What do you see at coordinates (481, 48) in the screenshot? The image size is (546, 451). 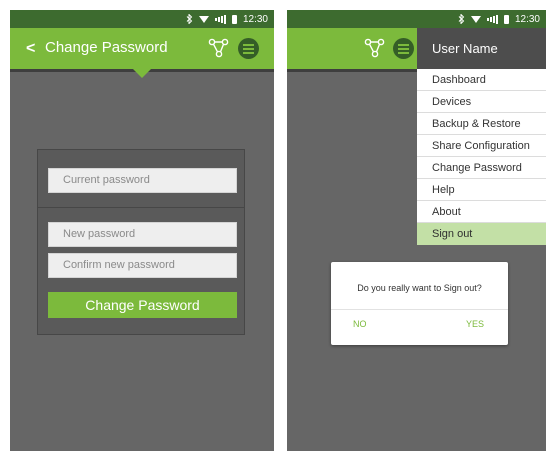 I see `menu-user-name: User Name` at bounding box center [481, 48].